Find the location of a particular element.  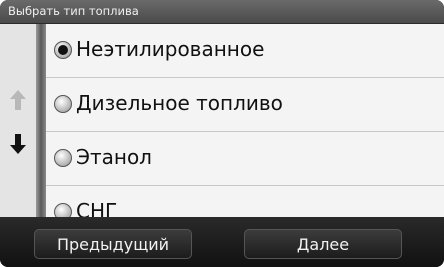

option-label: СНГ is located at coordinates (97, 208).